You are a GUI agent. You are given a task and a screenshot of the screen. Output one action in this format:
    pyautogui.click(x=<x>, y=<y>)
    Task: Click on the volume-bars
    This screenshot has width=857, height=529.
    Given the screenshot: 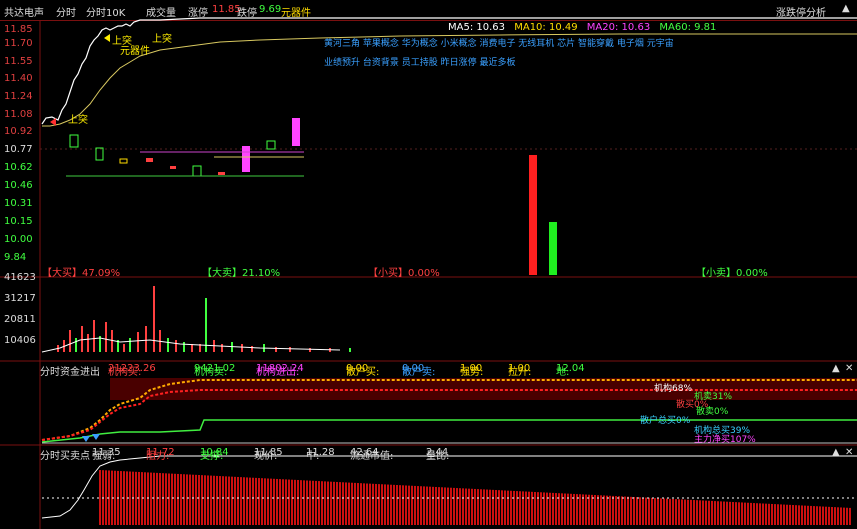 What is the action you would take?
    pyautogui.click(x=204, y=319)
    